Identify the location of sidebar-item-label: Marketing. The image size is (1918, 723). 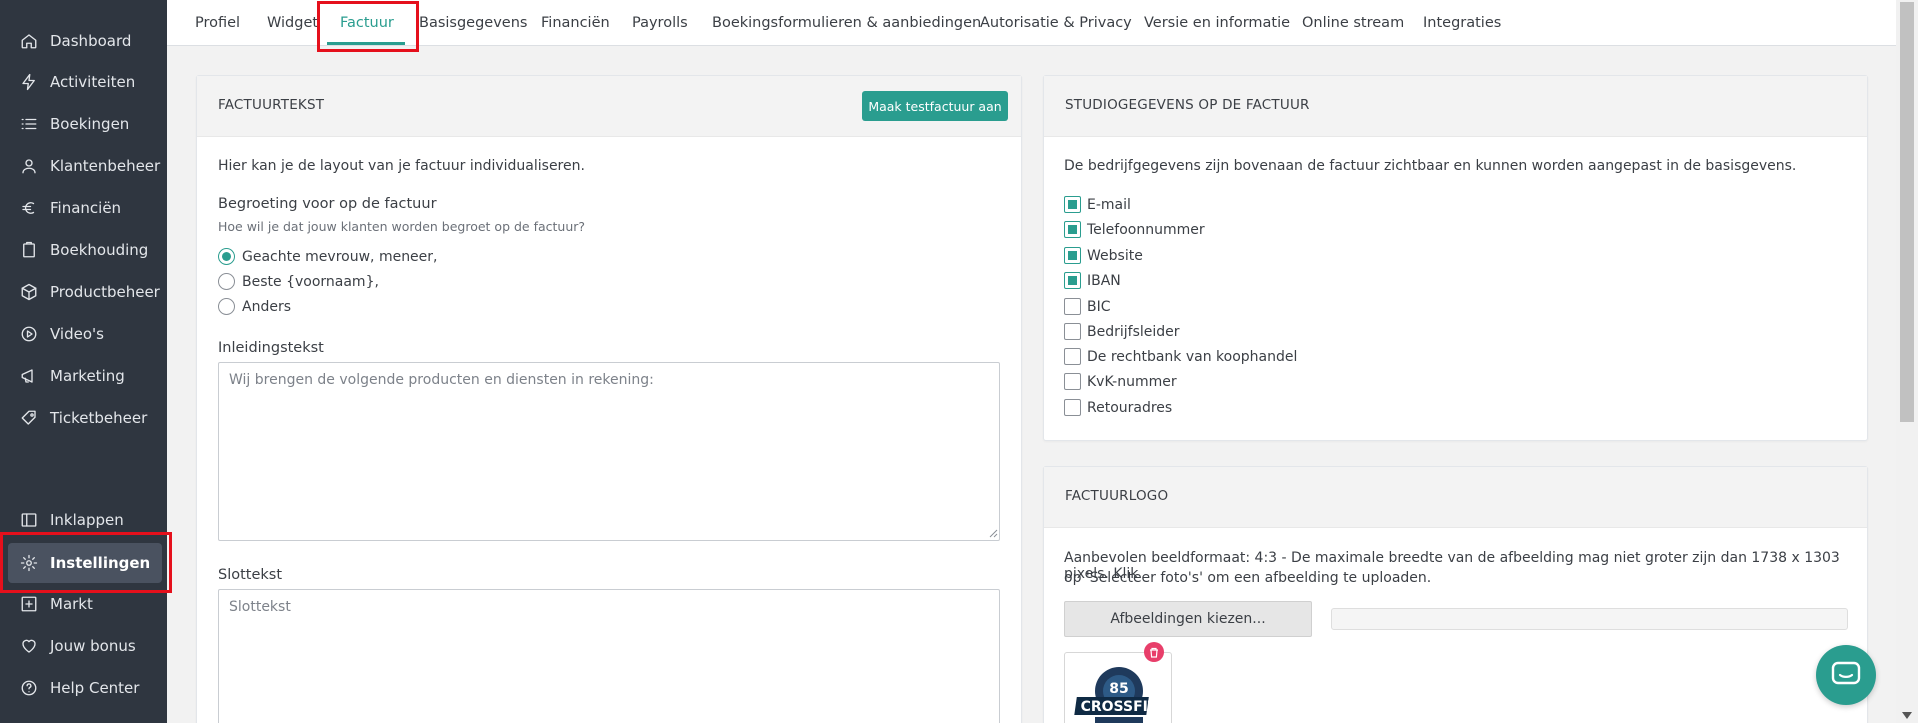
(87, 376).